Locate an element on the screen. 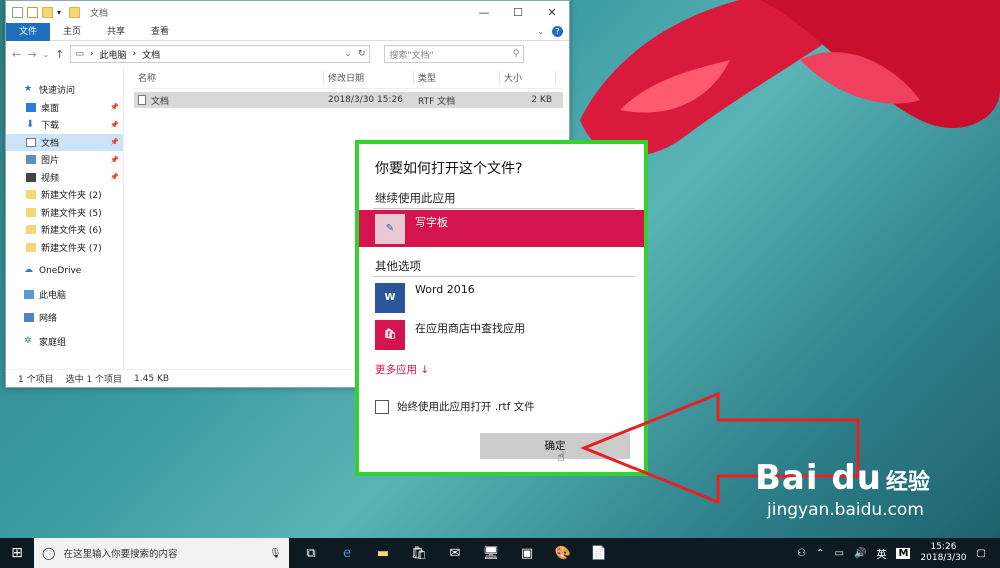  file-row: 文档 2018/3/30 15:26 RTF 文档 2 KB is located at coordinates (348, 100).